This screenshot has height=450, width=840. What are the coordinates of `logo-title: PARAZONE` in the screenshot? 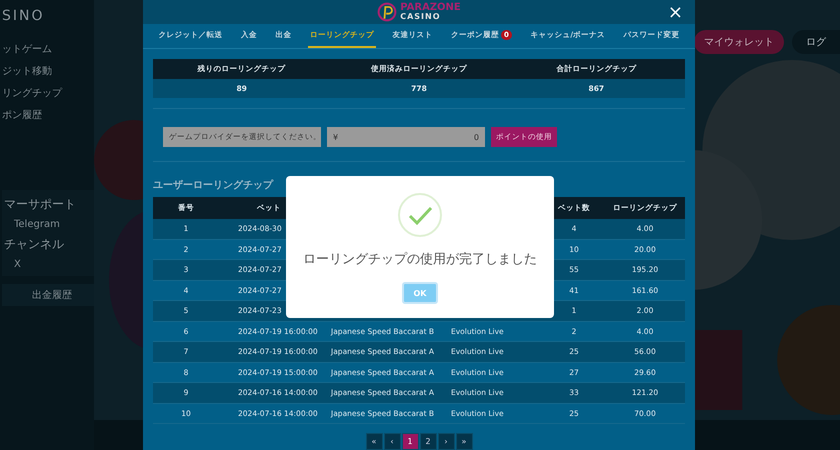 It's located at (430, 7).